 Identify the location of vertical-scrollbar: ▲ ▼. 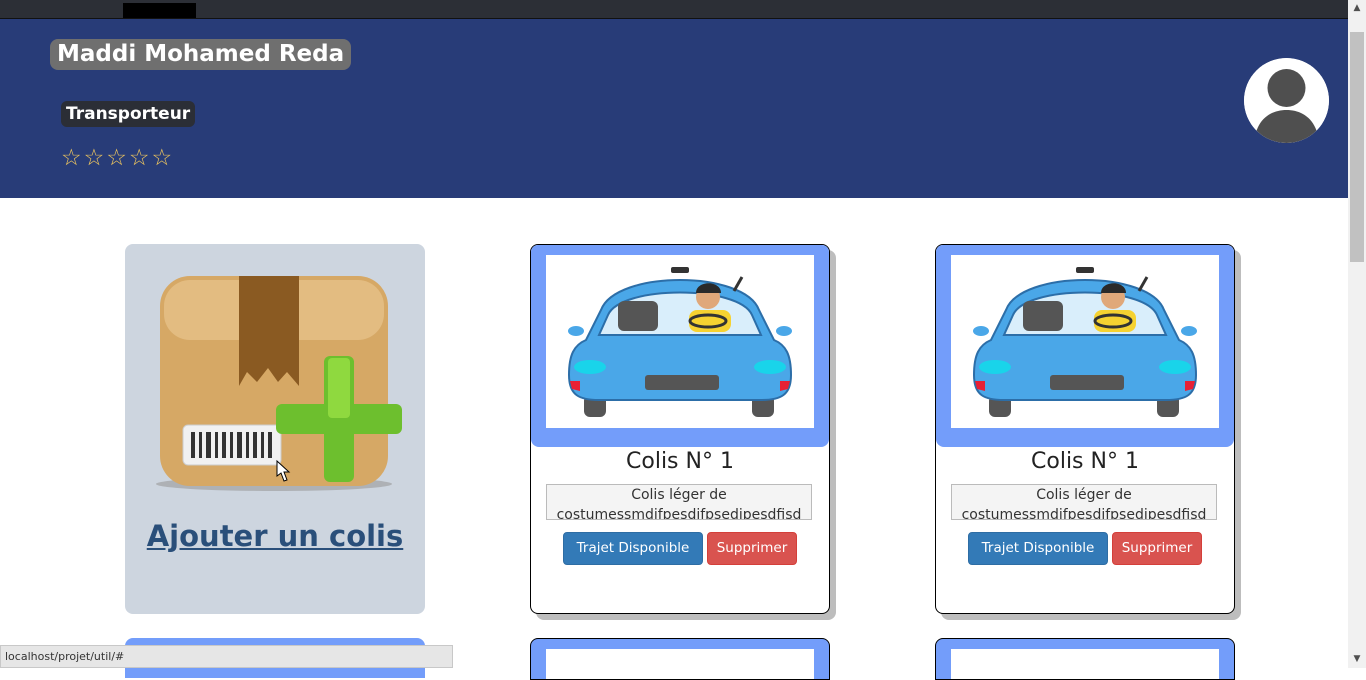
(1357, 334).